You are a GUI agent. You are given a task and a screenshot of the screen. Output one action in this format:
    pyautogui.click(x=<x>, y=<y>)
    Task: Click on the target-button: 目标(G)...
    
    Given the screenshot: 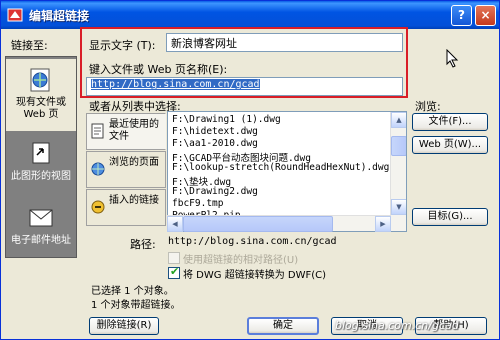 What is the action you would take?
    pyautogui.click(x=450, y=217)
    